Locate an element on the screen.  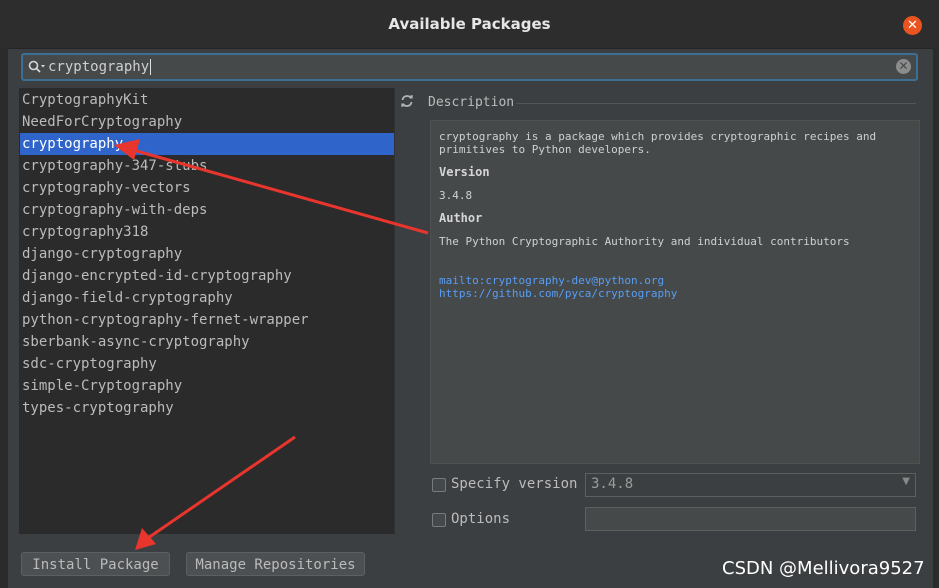
options-label: Options is located at coordinates (481, 519).